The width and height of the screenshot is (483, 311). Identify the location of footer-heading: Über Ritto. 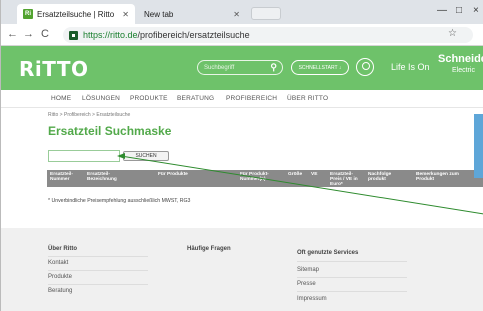
(62, 249).